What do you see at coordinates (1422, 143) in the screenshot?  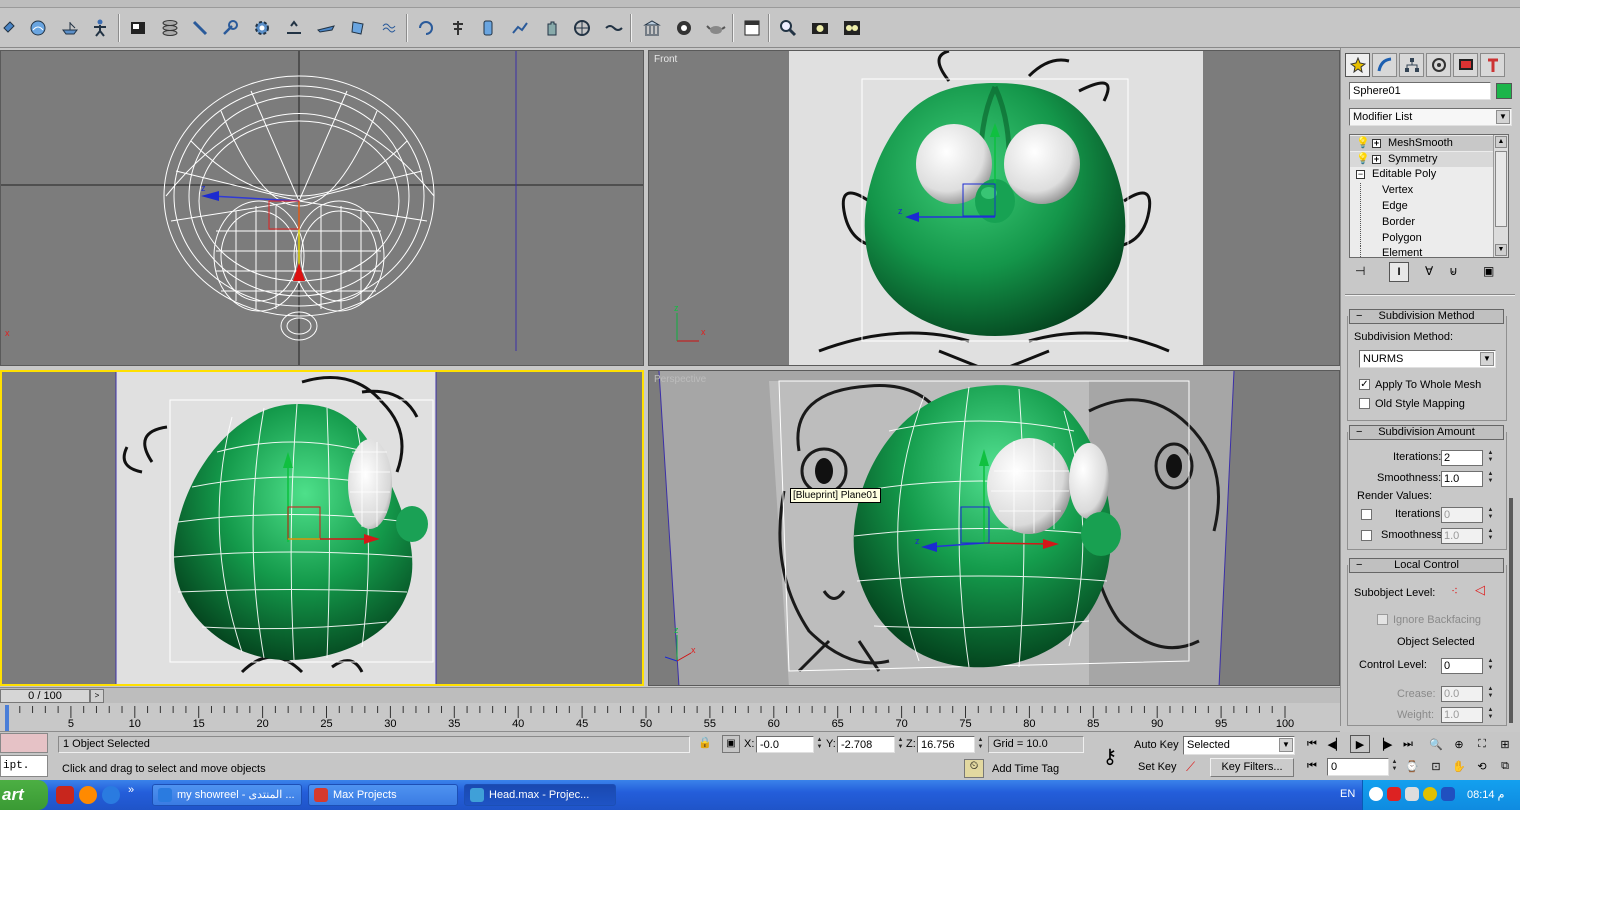 I see `stack-item-meshsmooth: 💡 + MeshSmooth` at bounding box center [1422, 143].